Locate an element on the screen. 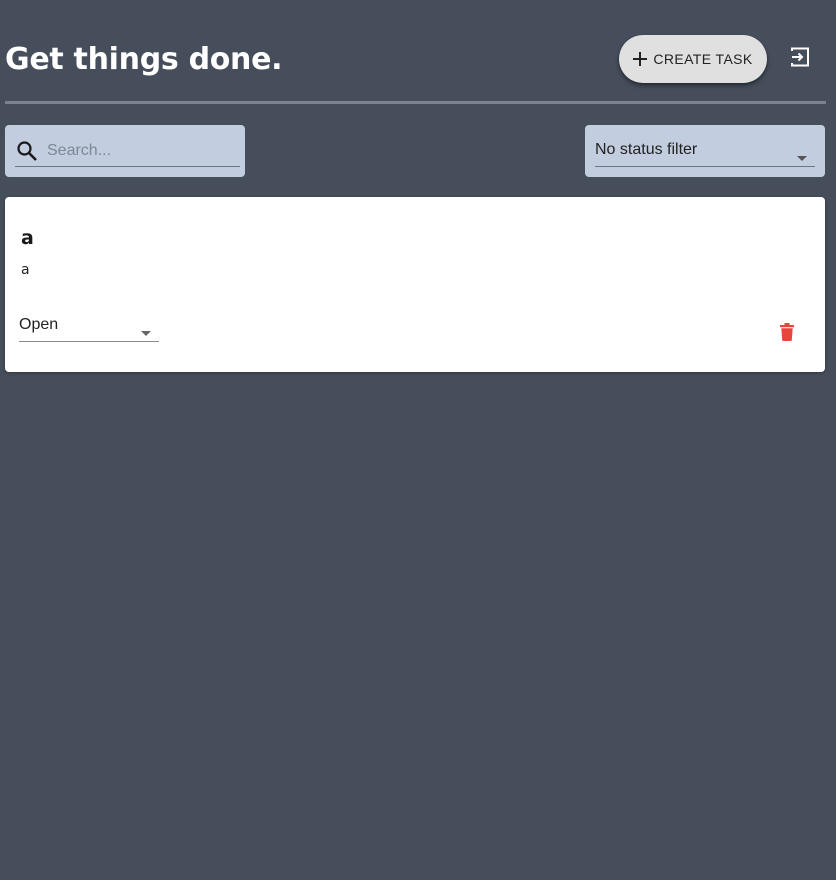  status-filter-value: No status filter is located at coordinates (646, 149).